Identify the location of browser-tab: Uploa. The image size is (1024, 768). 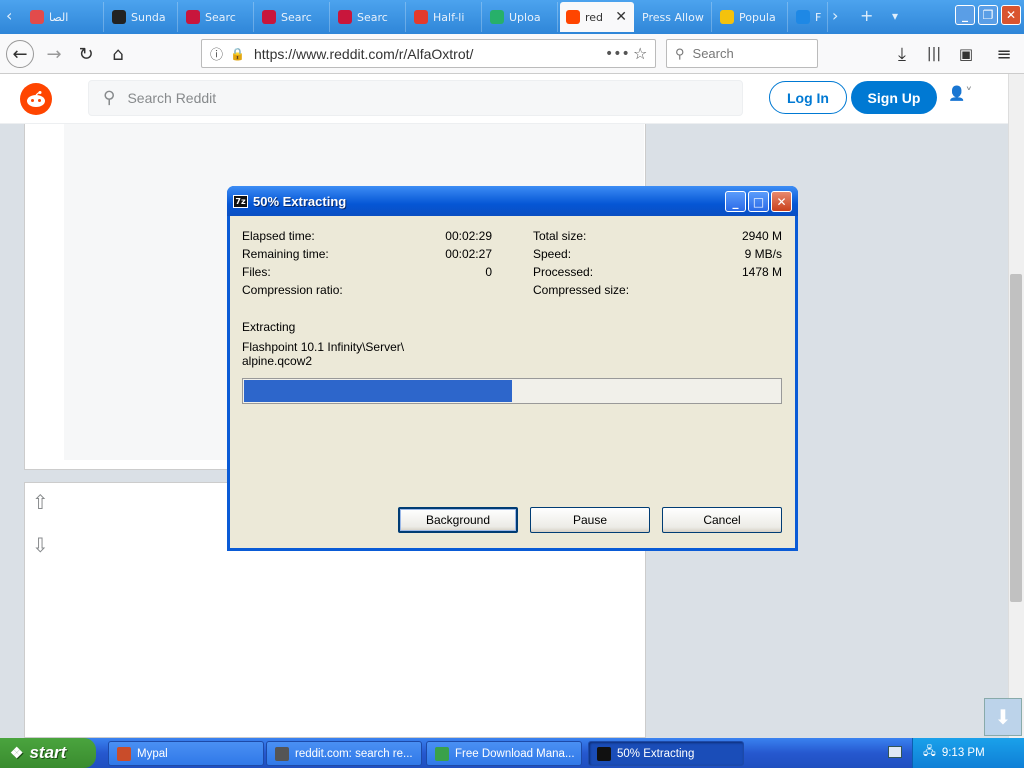
(521, 17).